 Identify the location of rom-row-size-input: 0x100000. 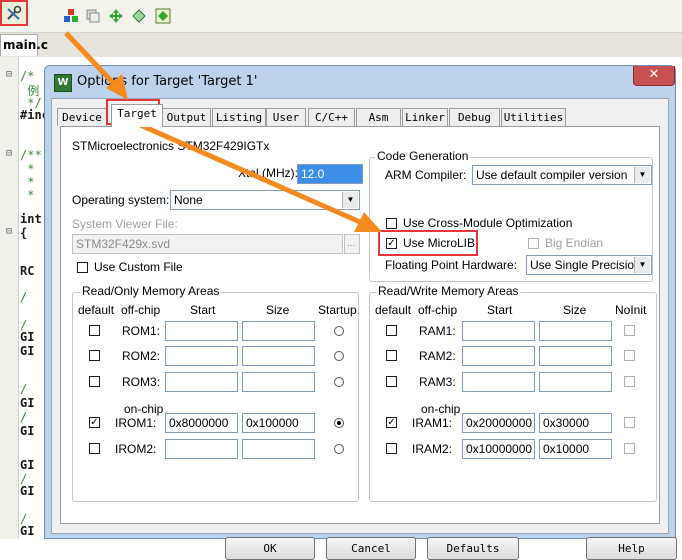
(278, 423).